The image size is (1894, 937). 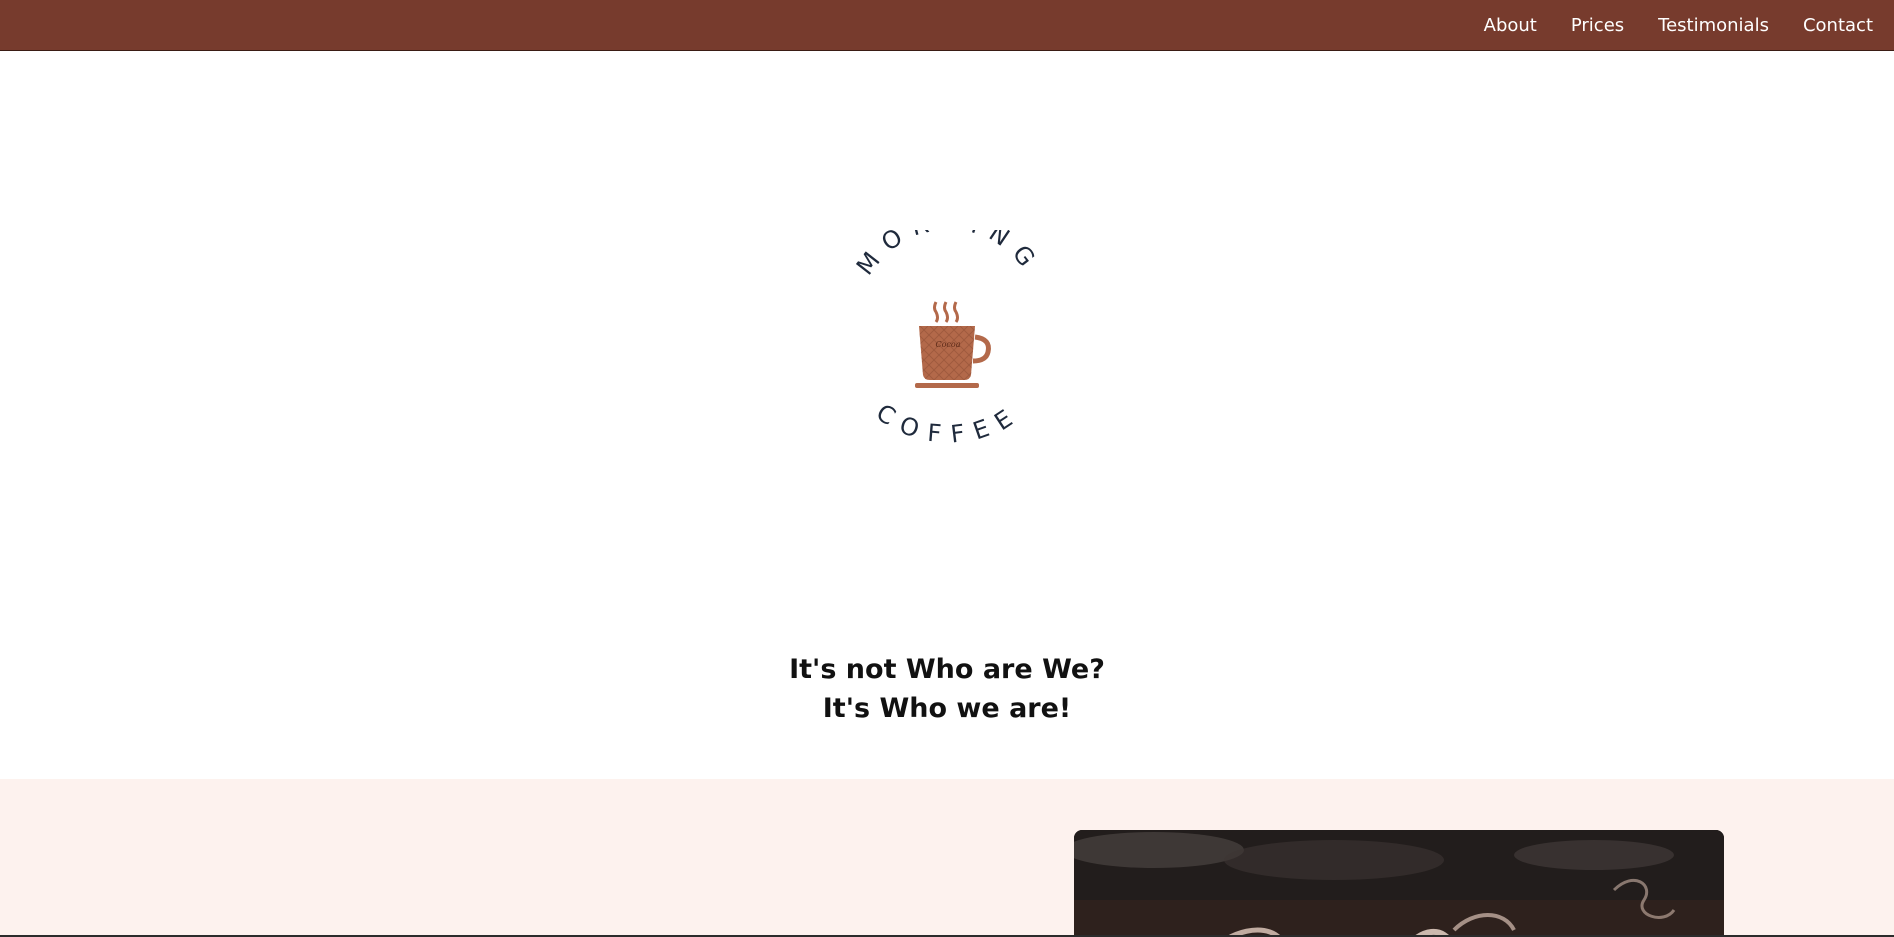 What do you see at coordinates (947, 669) in the screenshot?
I see `tagline-line-1: It's not Who are We?` at bounding box center [947, 669].